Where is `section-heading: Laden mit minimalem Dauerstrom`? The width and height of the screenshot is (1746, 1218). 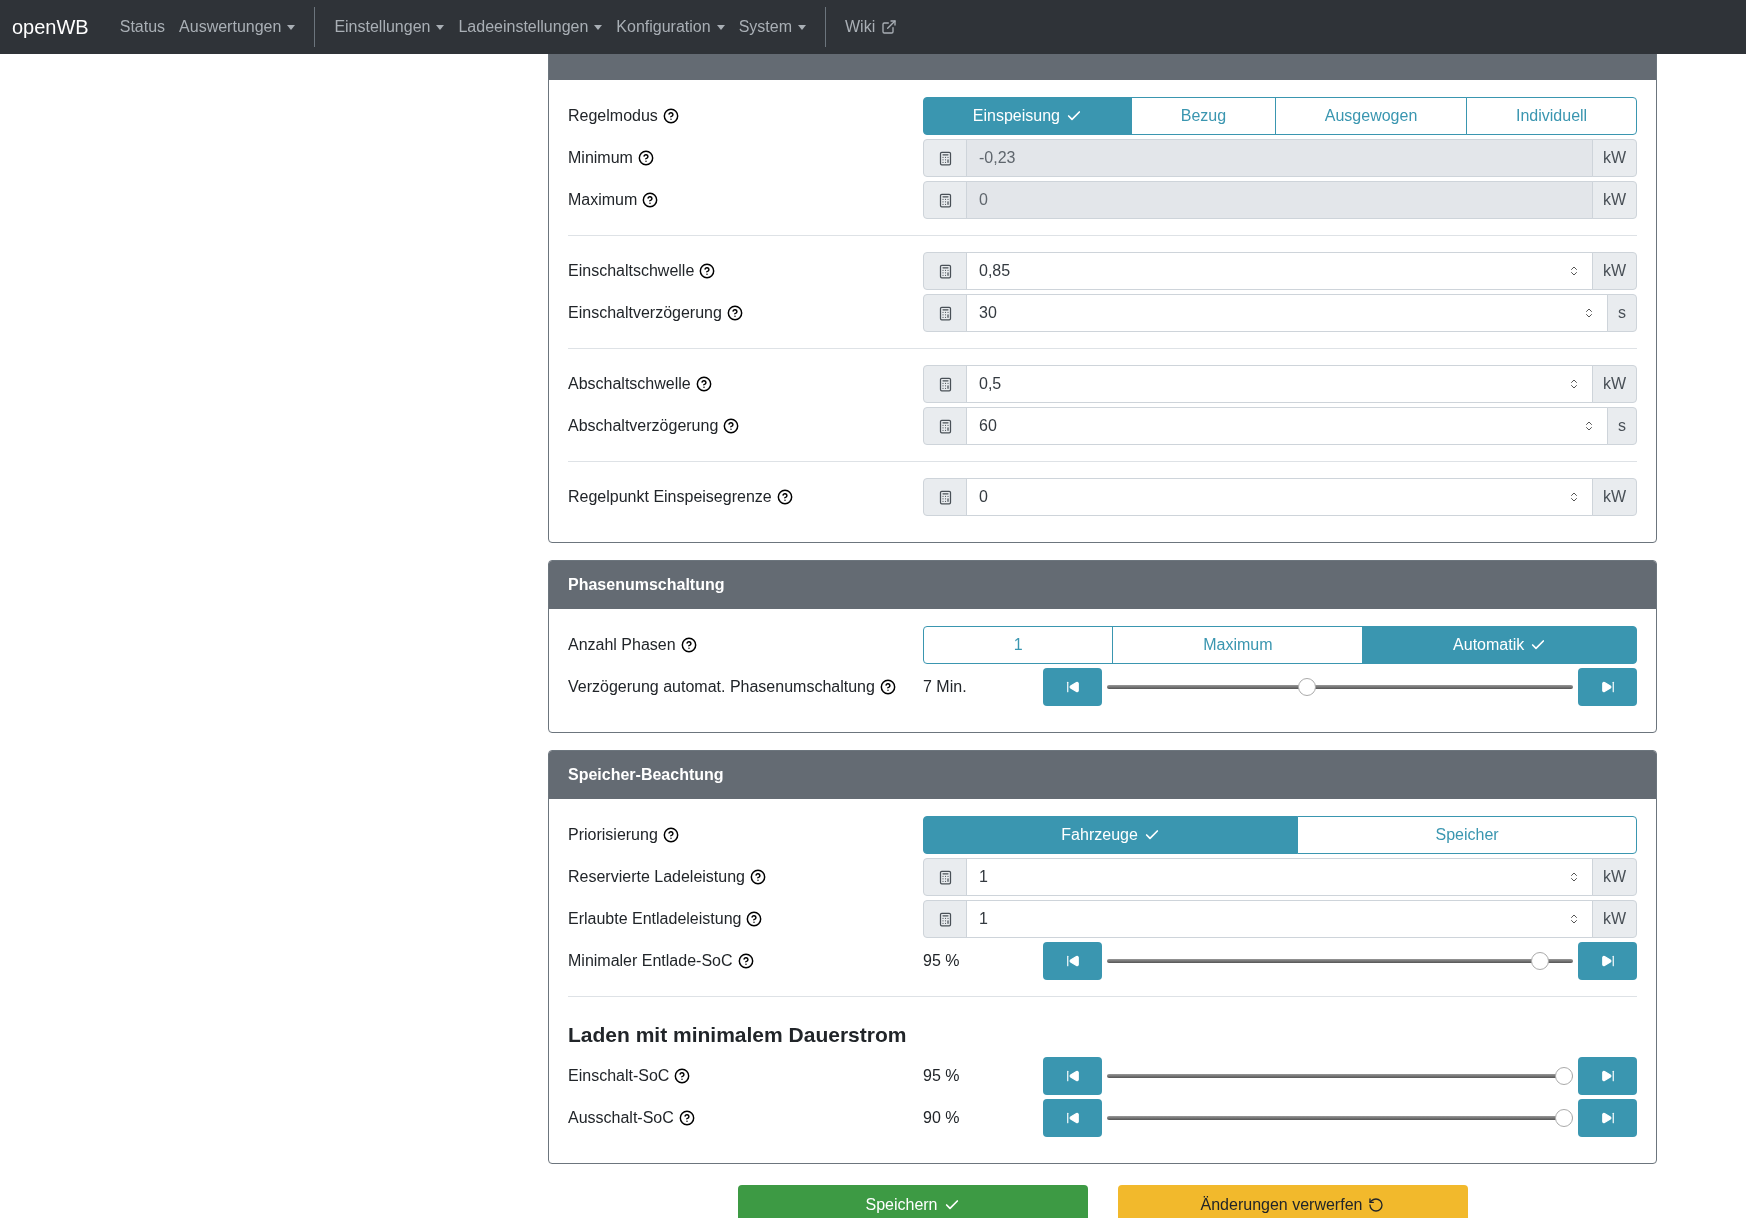 section-heading: Laden mit minimalem Dauerstrom is located at coordinates (737, 1035).